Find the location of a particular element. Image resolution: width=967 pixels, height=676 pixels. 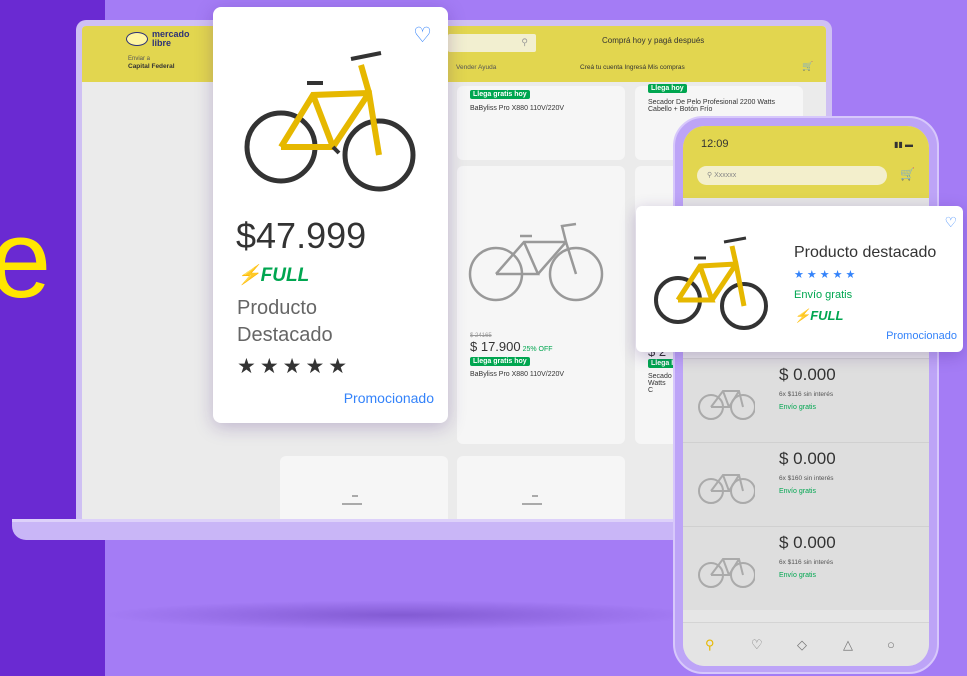

promo-banner: Comprá hoy y pagá después is located at coordinates (653, 40).